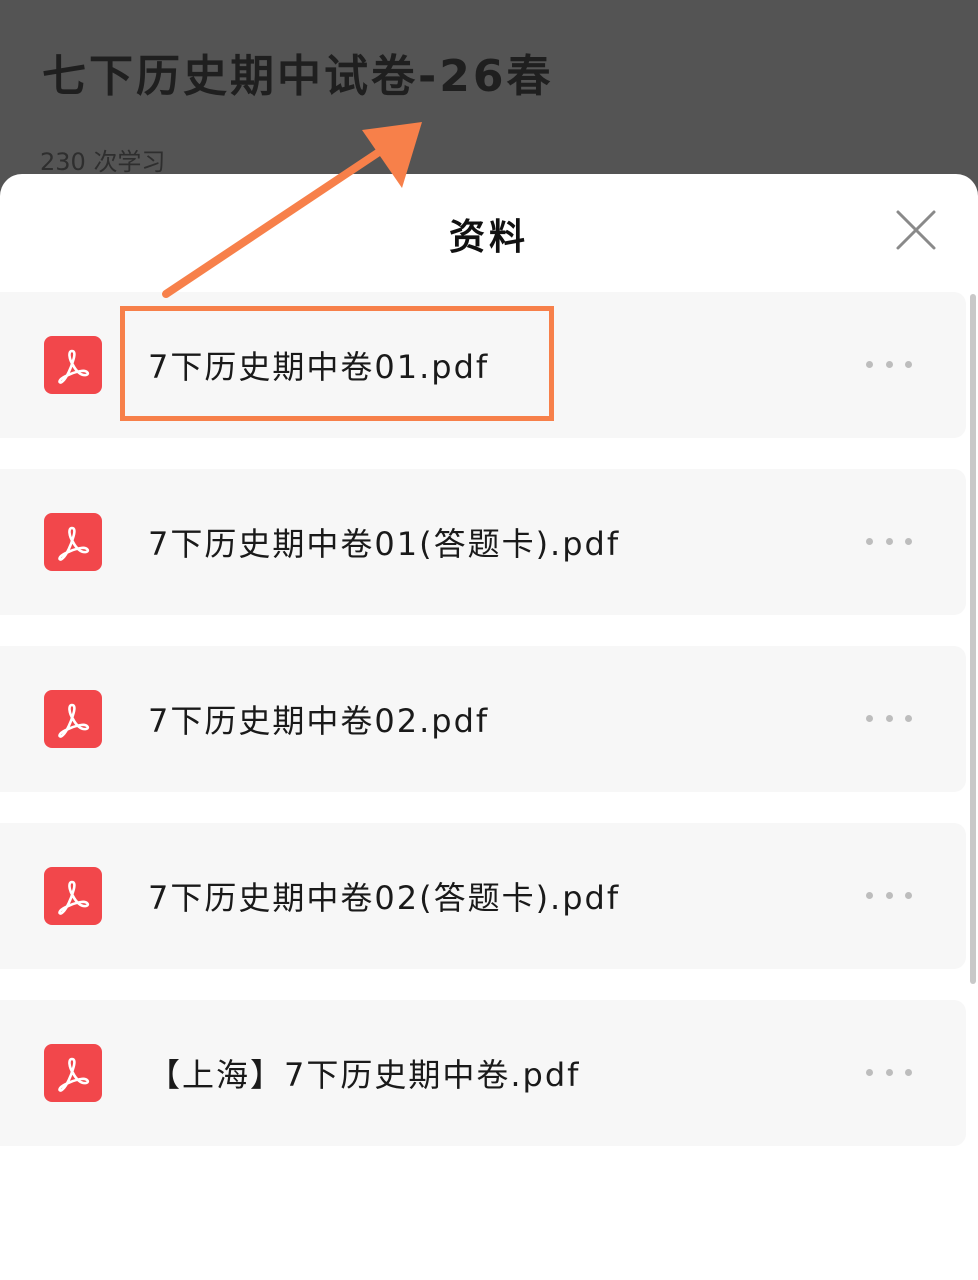 This screenshot has height=1280, width=978. Describe the element at coordinates (384, 898) in the screenshot. I see `file-name: 7下历史期中卷02(答题卡).pdf` at that location.